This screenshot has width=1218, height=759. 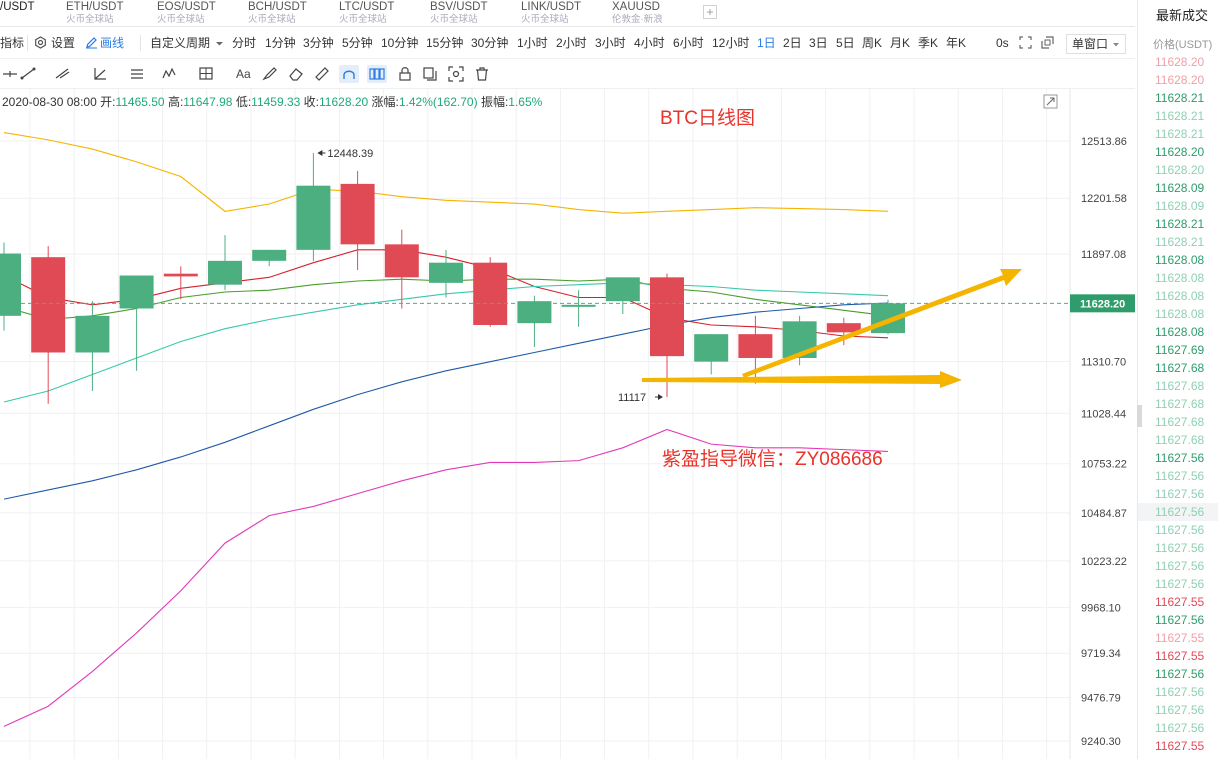 What do you see at coordinates (12, 43) in the screenshot?
I see `indicators-button: 指标` at bounding box center [12, 43].